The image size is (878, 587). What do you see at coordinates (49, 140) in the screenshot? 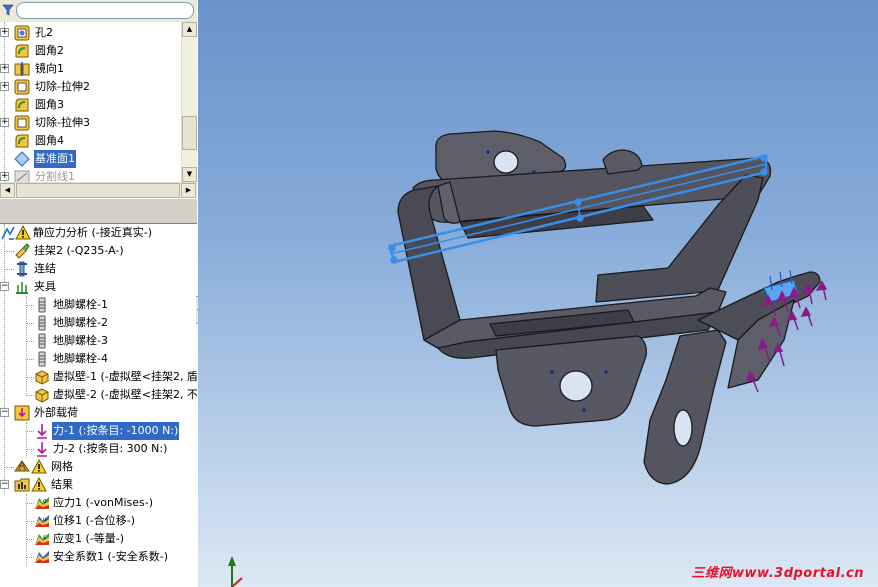
I see `tree-item-label: 圆角4` at bounding box center [49, 140].